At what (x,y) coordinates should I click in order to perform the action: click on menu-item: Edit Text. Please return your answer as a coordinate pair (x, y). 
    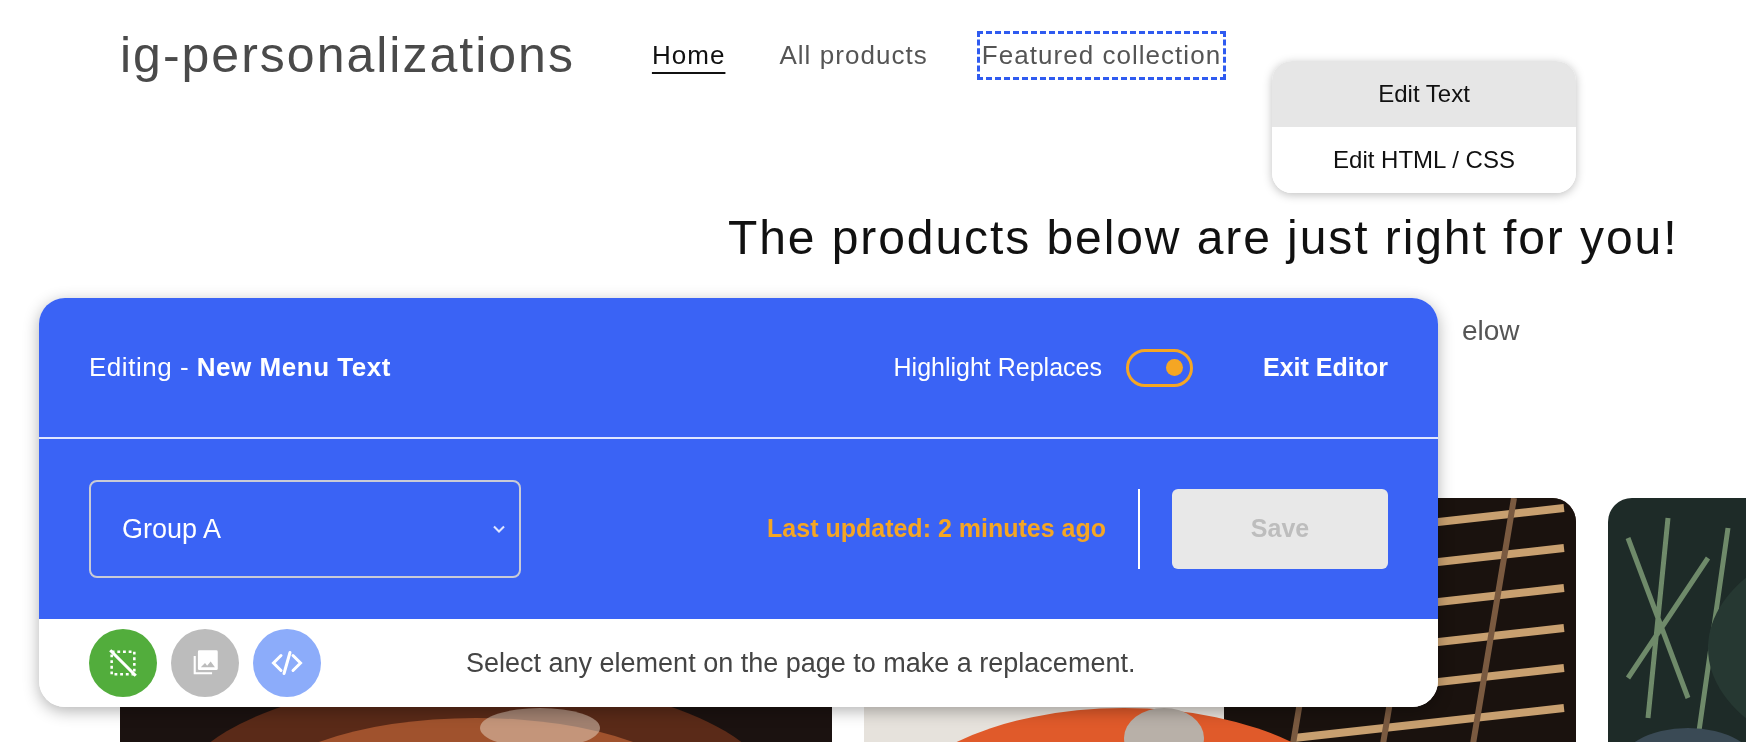
    Looking at the image, I should click on (1424, 94).